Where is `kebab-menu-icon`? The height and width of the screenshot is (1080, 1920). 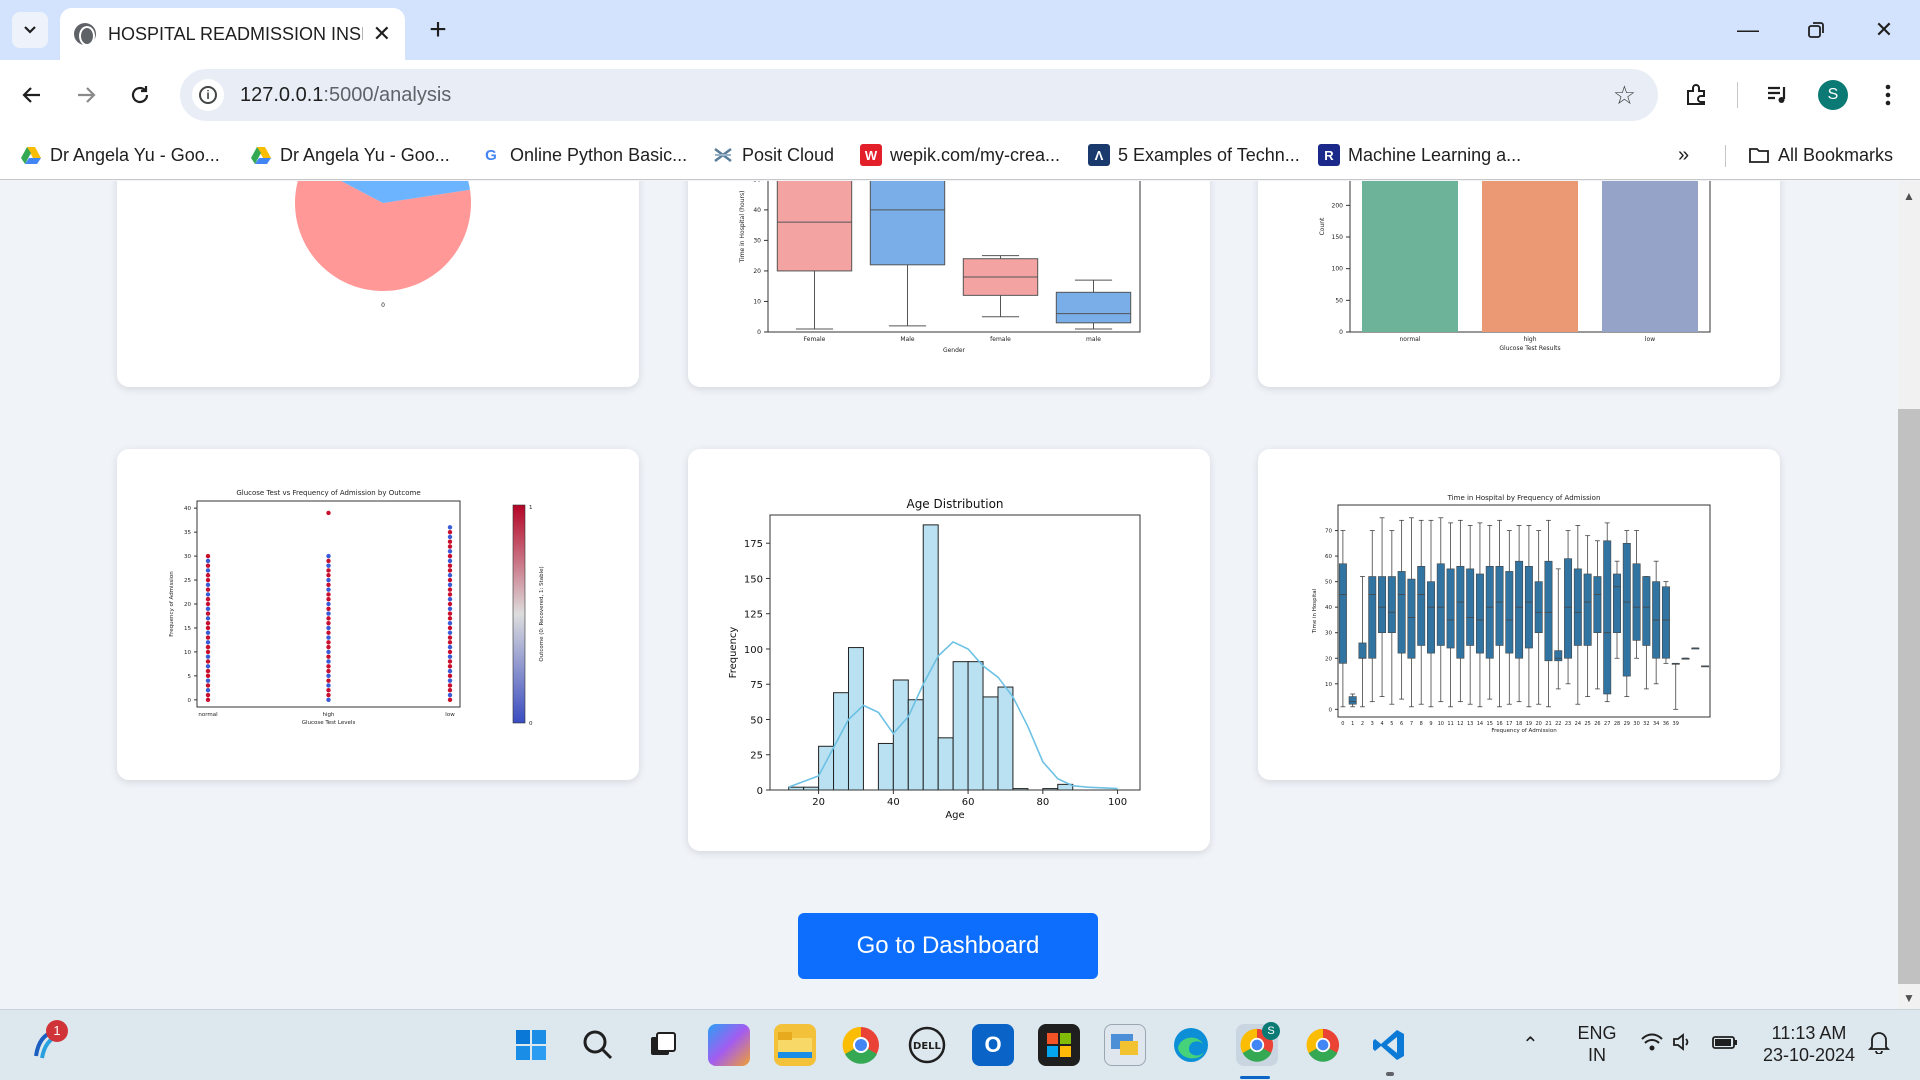 kebab-menu-icon is located at coordinates (1888, 95).